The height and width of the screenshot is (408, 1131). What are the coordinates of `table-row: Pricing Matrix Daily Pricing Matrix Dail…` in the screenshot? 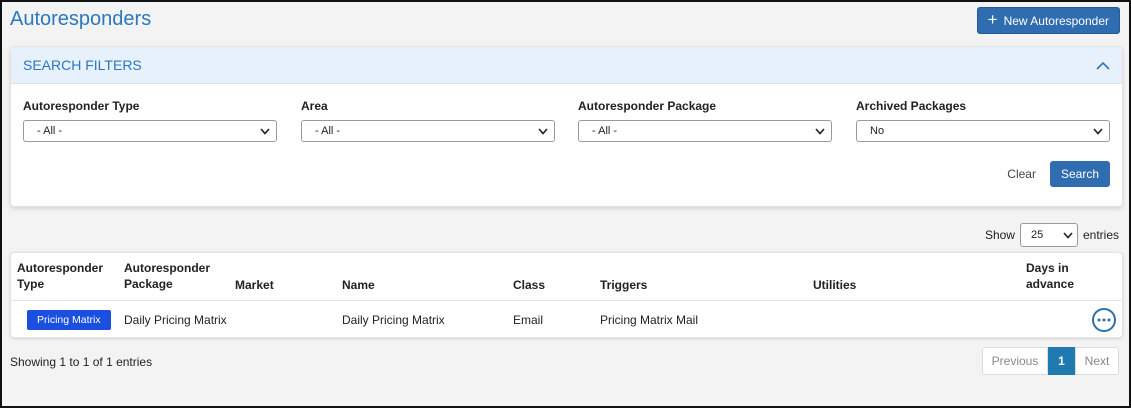 It's located at (566, 319).